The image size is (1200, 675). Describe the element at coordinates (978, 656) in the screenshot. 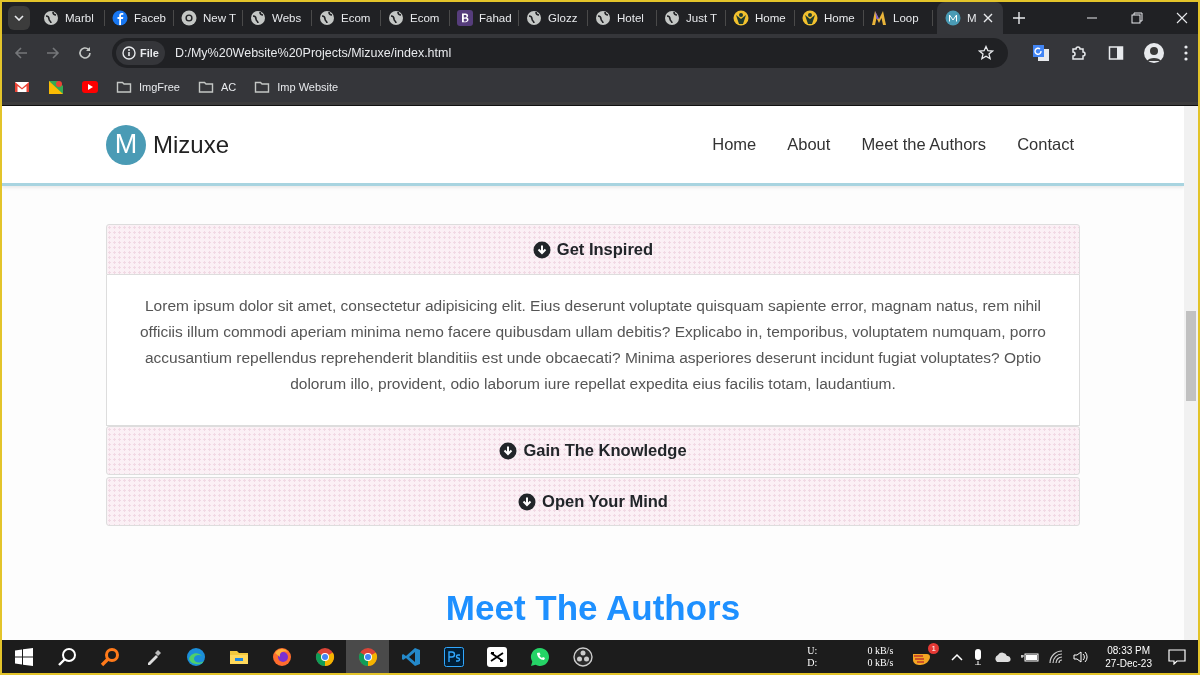

I see `microphone-icon` at that location.